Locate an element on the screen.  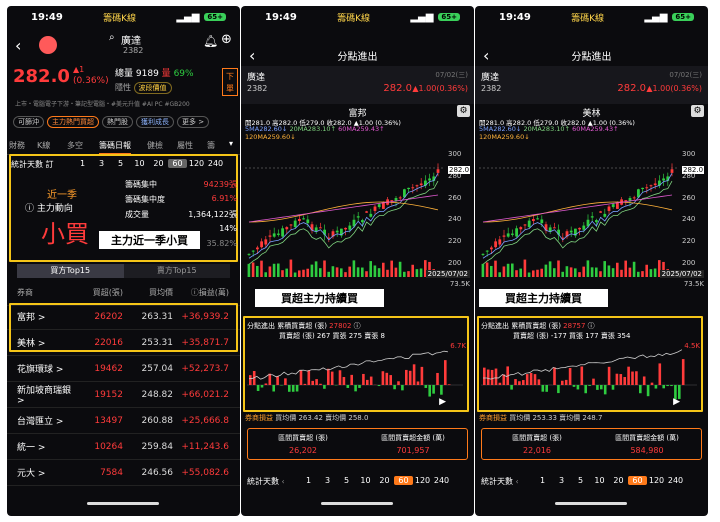
table-row: 新加坡商瑞銀 > 19152 248.82 +66,021.2 is located at coordinates (123, 395).